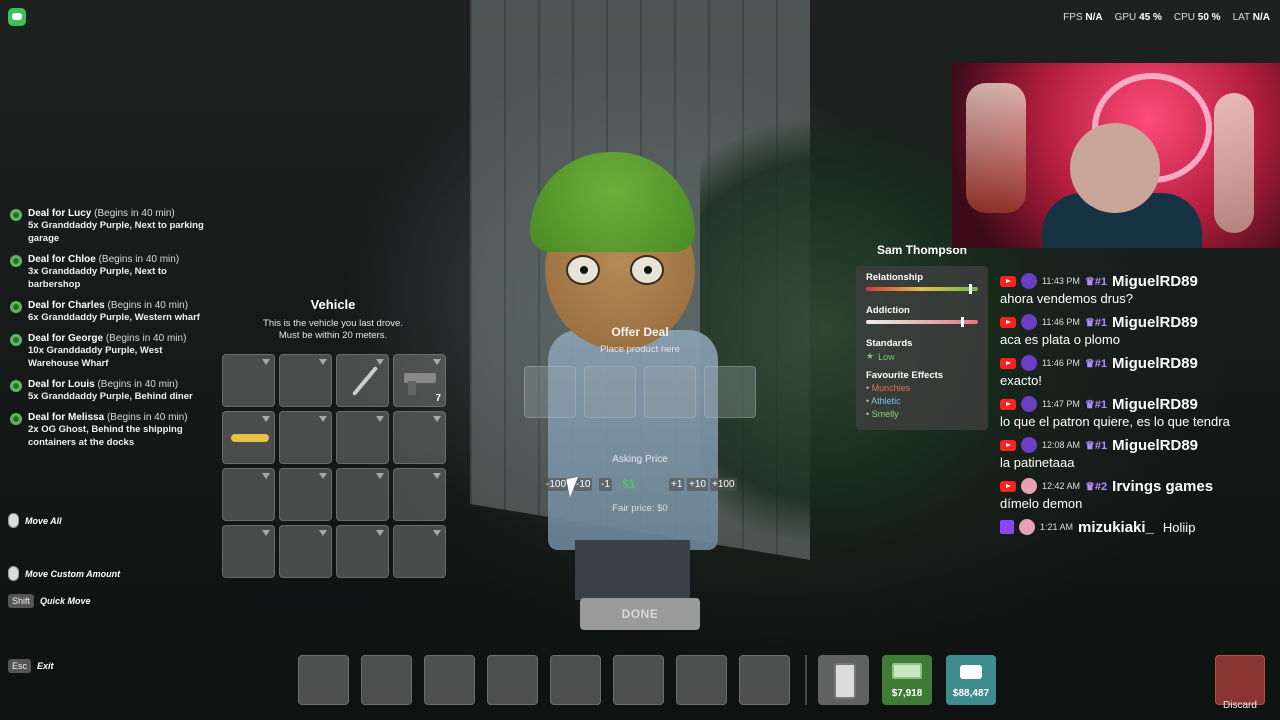  Describe the element at coordinates (640, 392) in the screenshot. I see `offer-slots` at that location.